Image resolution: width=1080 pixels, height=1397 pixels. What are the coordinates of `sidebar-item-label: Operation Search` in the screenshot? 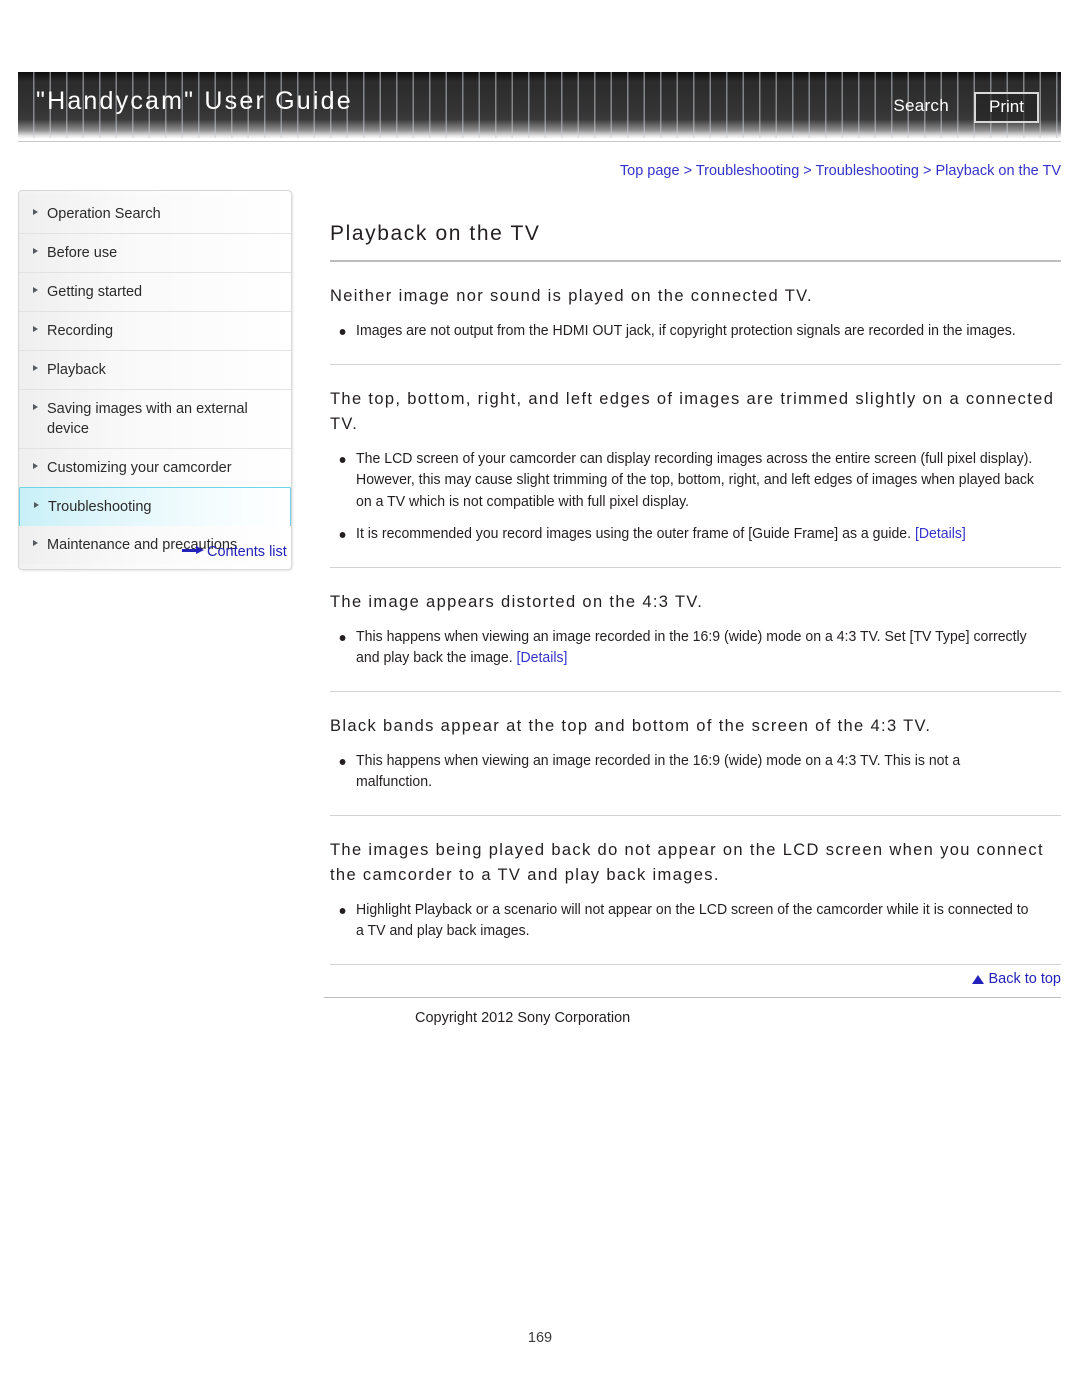 It's located at (104, 214).